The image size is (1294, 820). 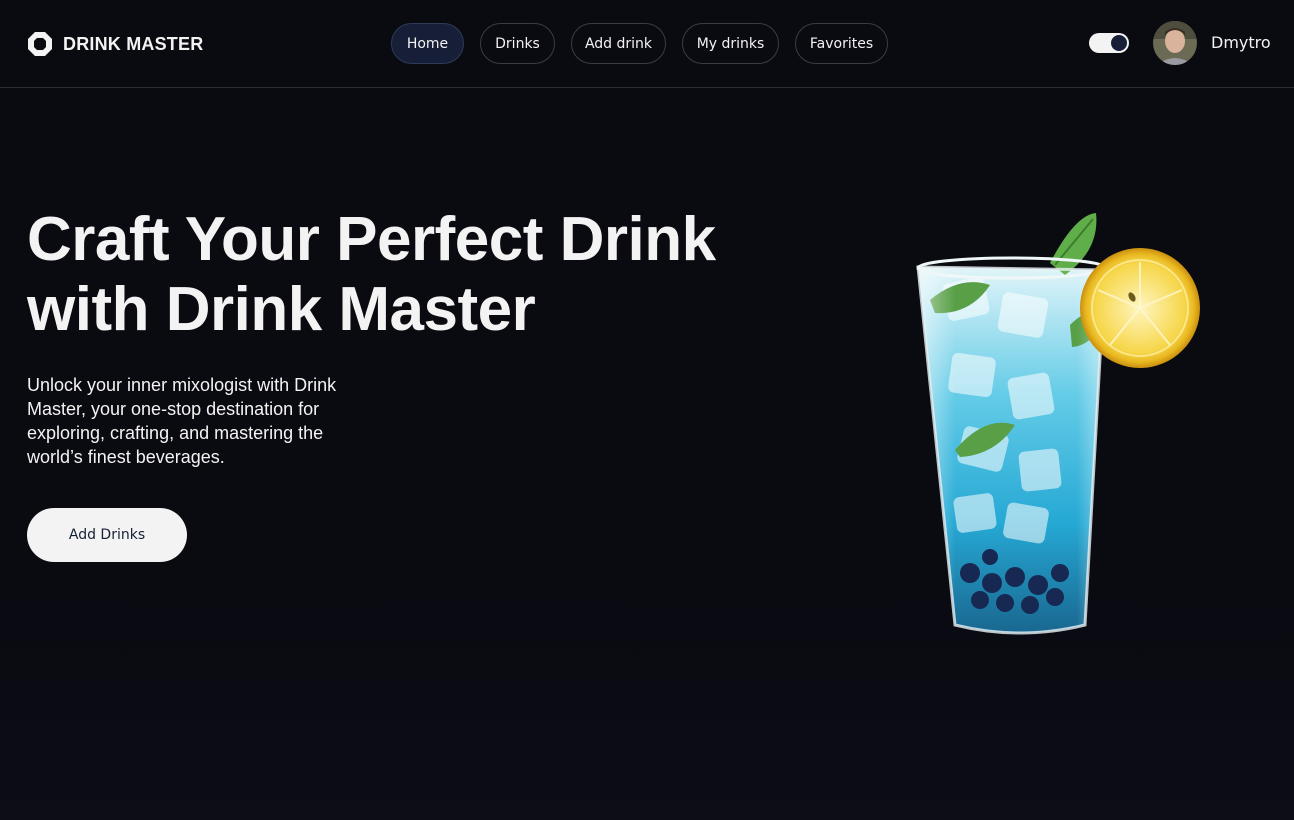 I want to click on hero-title-line2: with Drink Master, so click(x=281, y=309).